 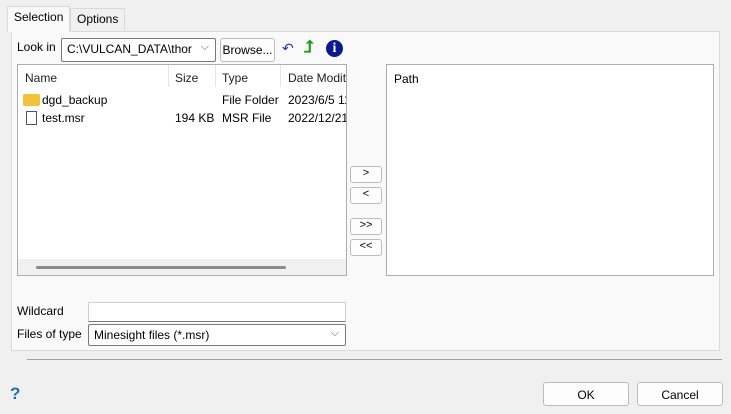 I want to click on divider, so click(x=374, y=359).